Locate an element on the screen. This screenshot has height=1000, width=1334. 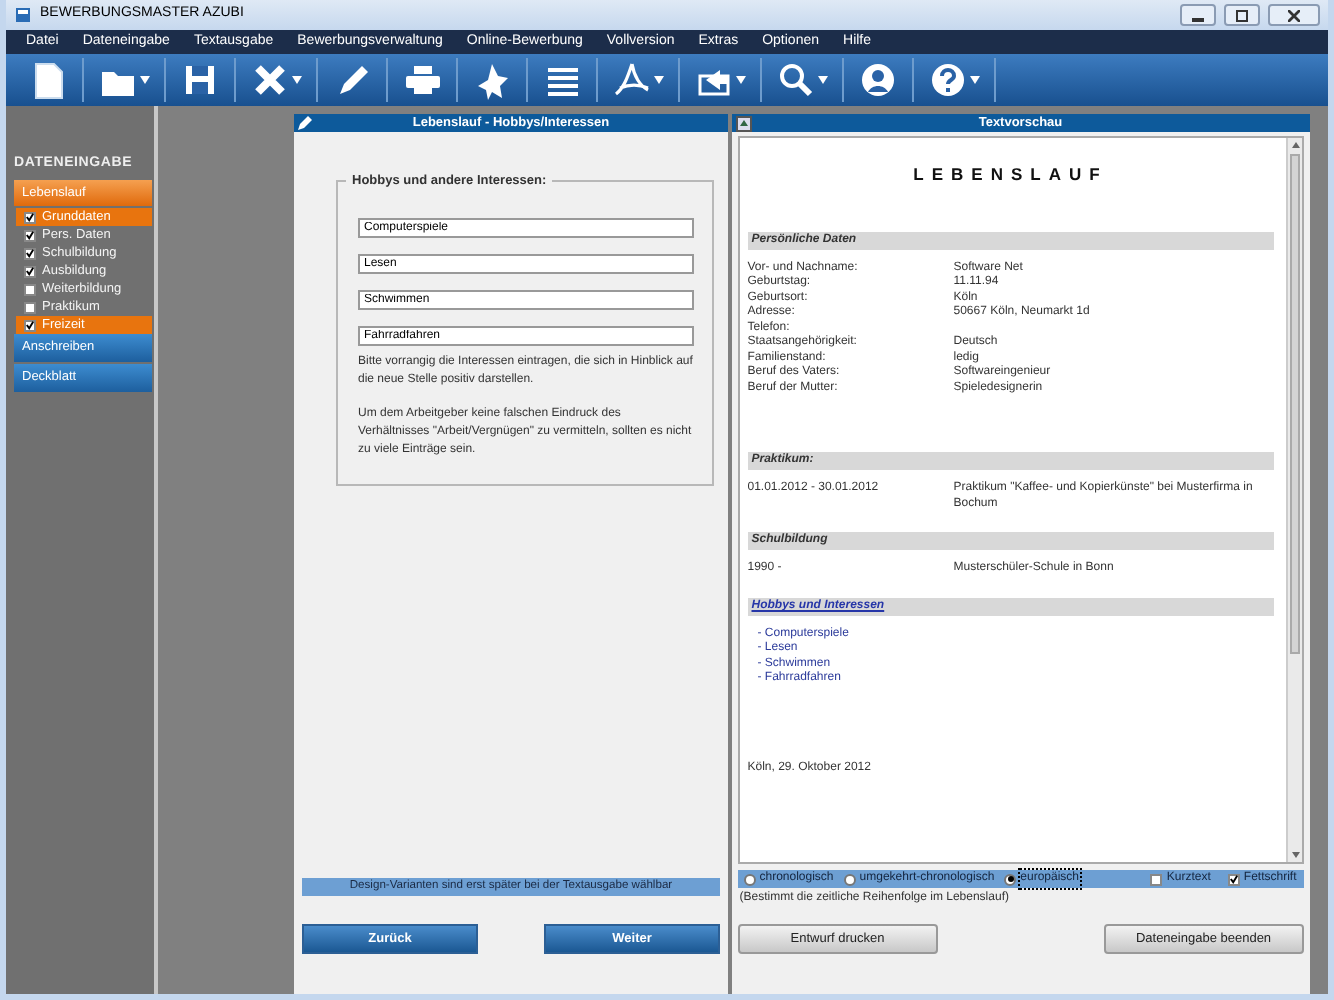
help-icon is located at coordinates (948, 80).